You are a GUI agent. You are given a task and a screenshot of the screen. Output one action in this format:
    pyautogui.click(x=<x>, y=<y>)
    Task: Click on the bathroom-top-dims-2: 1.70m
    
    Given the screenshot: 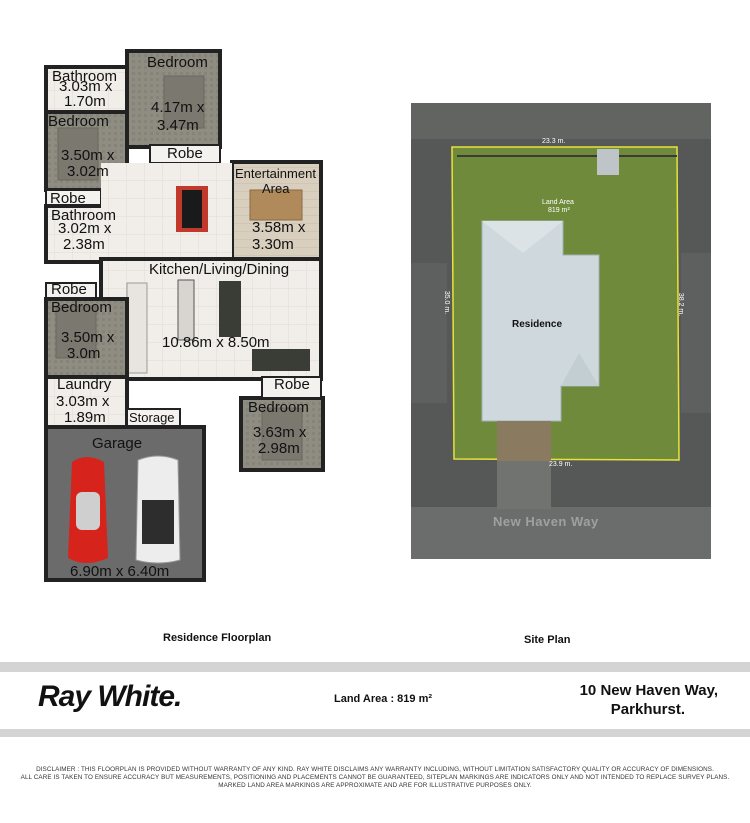 What is the action you would take?
    pyautogui.click(x=85, y=101)
    